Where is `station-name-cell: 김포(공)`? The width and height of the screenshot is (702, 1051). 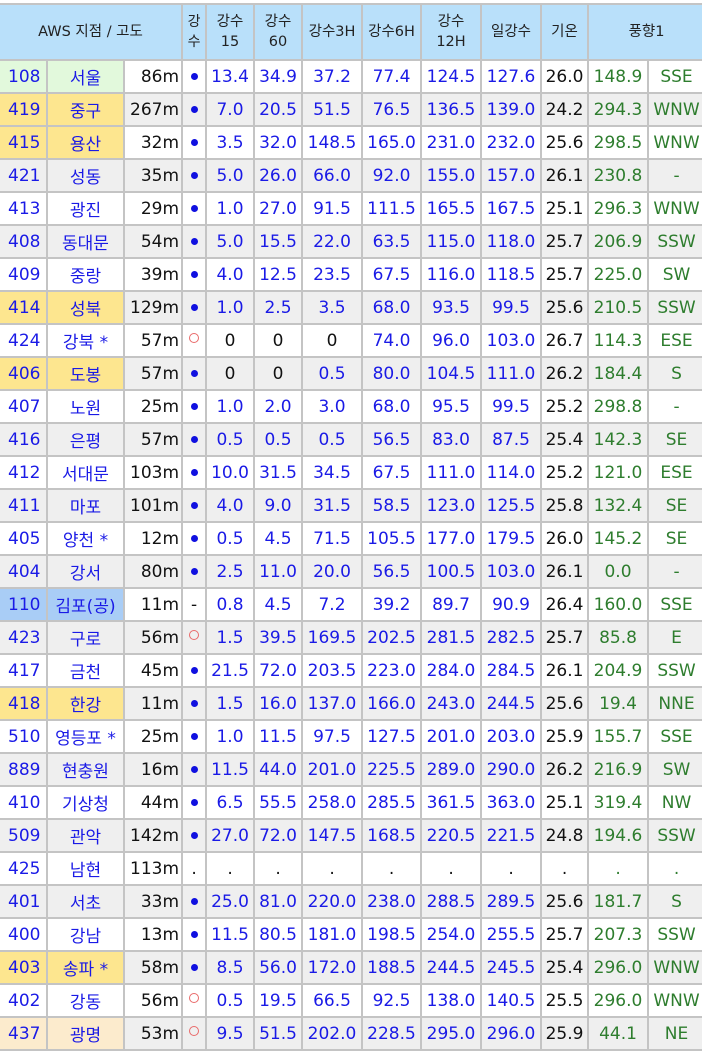
station-name-cell: 김포(공) is located at coordinates (85, 604).